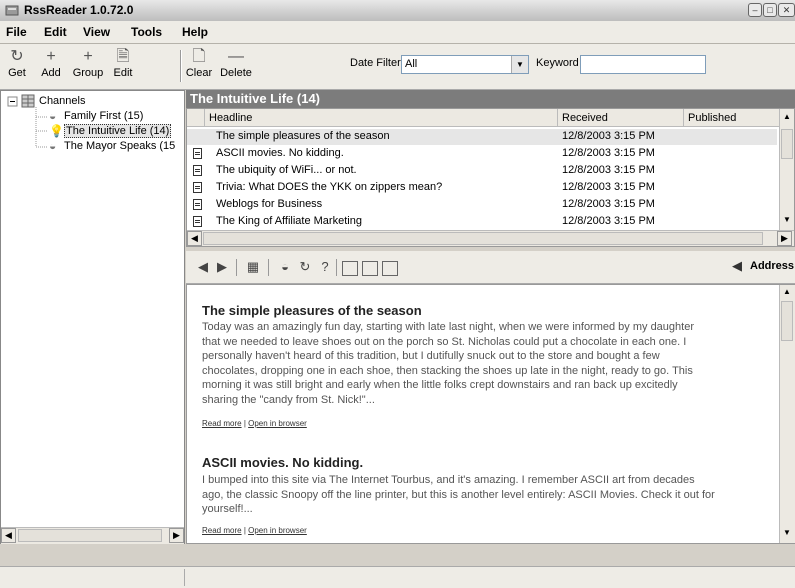 The image size is (795, 588). I want to click on layout-bottom-icon, so click(390, 268).